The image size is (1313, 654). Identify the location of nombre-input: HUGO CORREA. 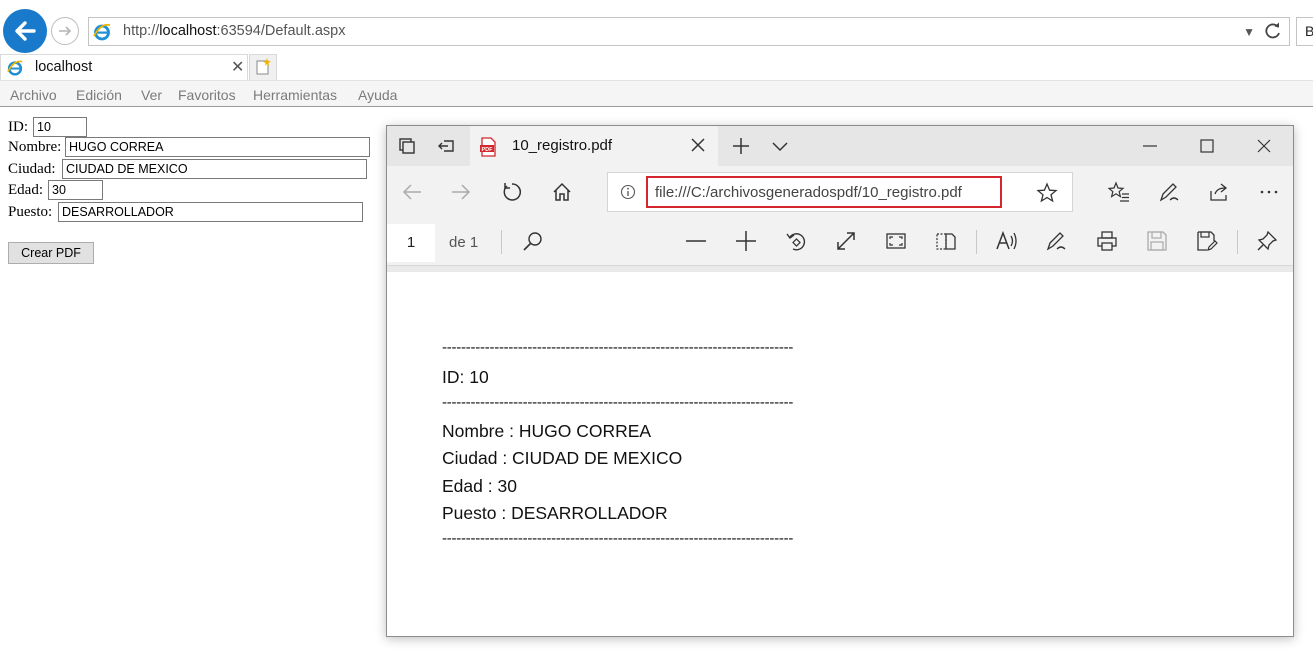
(217, 147).